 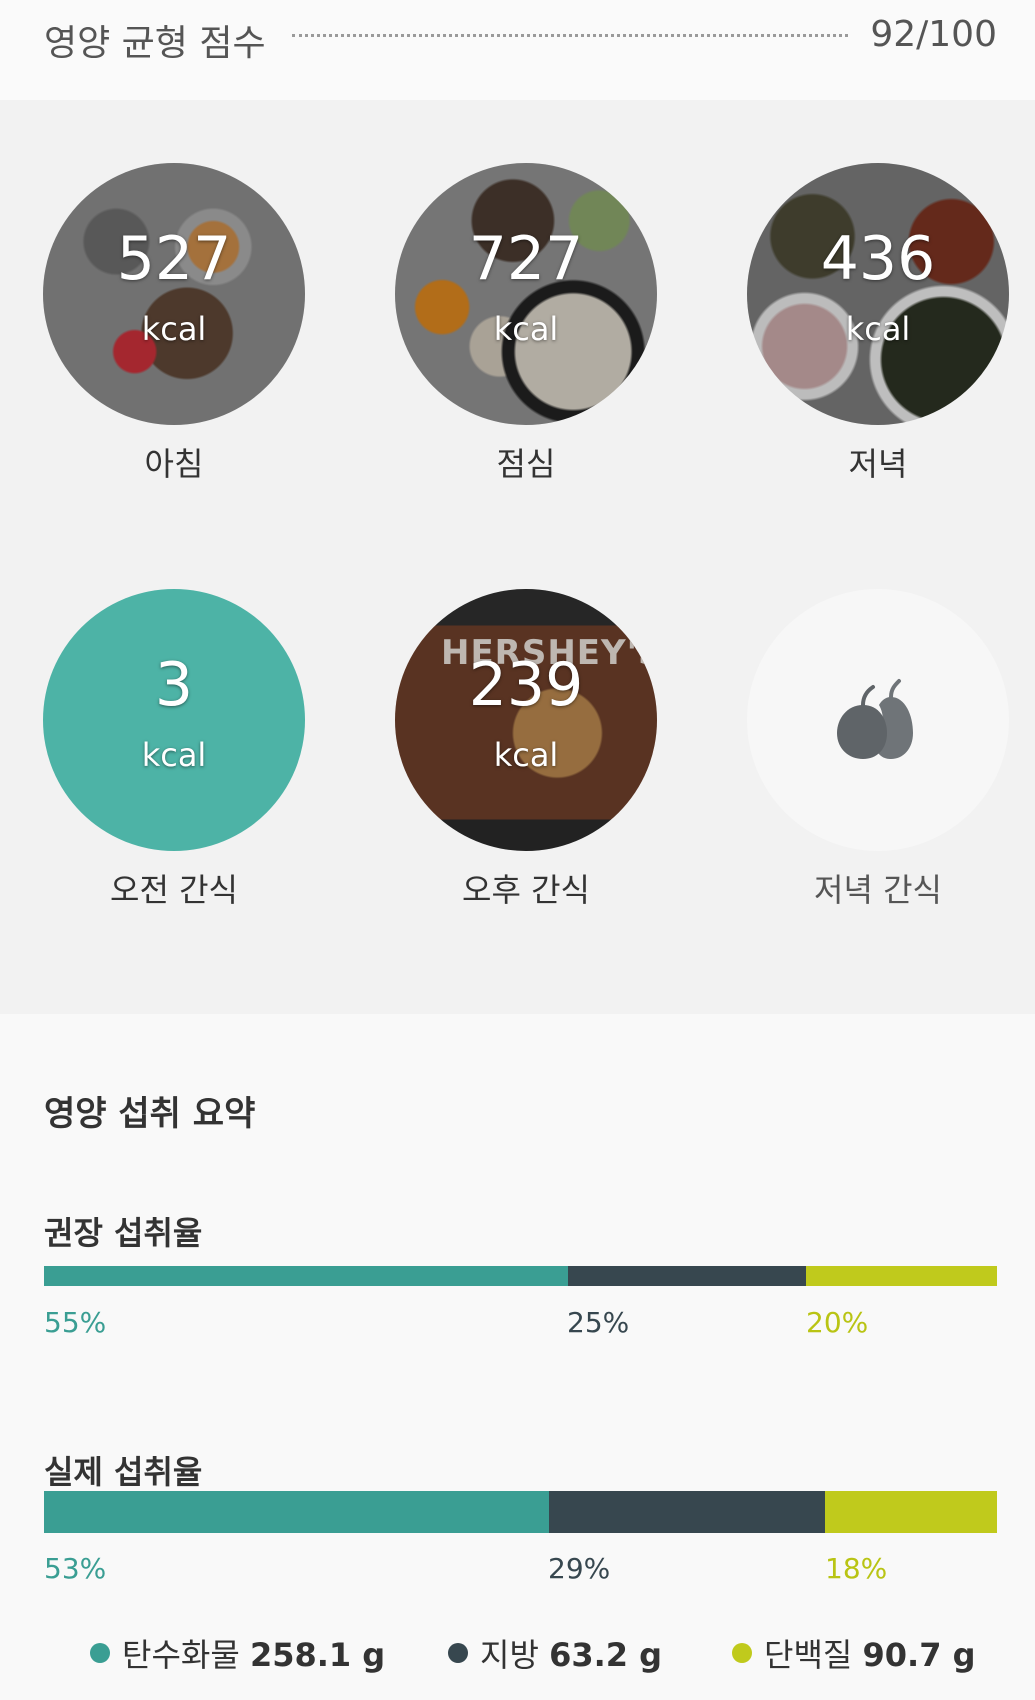 I want to click on afternoon-snack-kcal: 239, so click(x=526, y=685).